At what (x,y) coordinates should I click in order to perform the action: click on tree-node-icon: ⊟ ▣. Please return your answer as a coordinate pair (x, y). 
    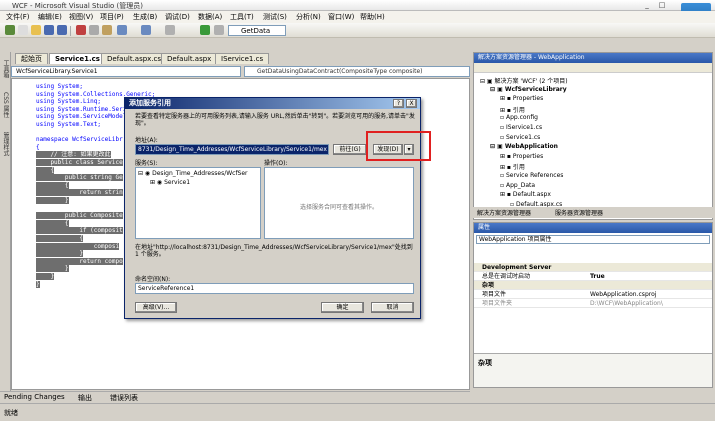
    Looking at the image, I should click on (497, 147).